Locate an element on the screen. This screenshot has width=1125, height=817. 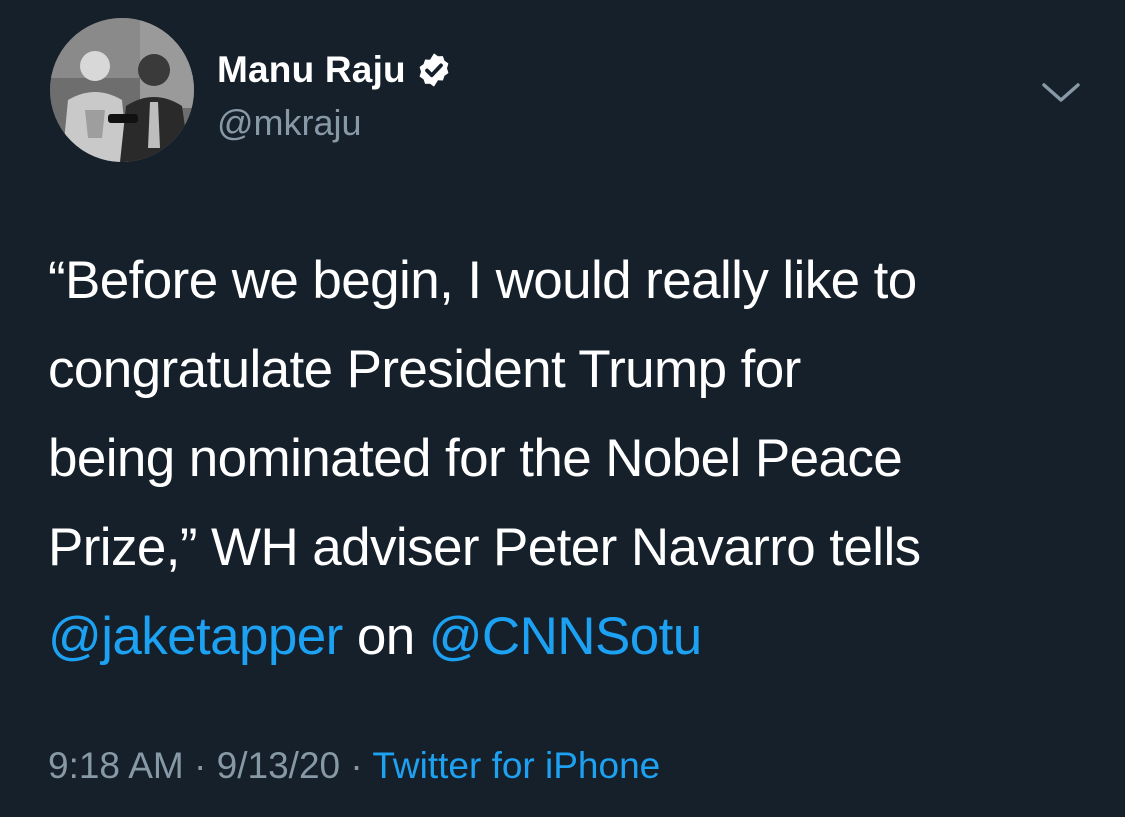
avatar-photo is located at coordinates (122, 90).